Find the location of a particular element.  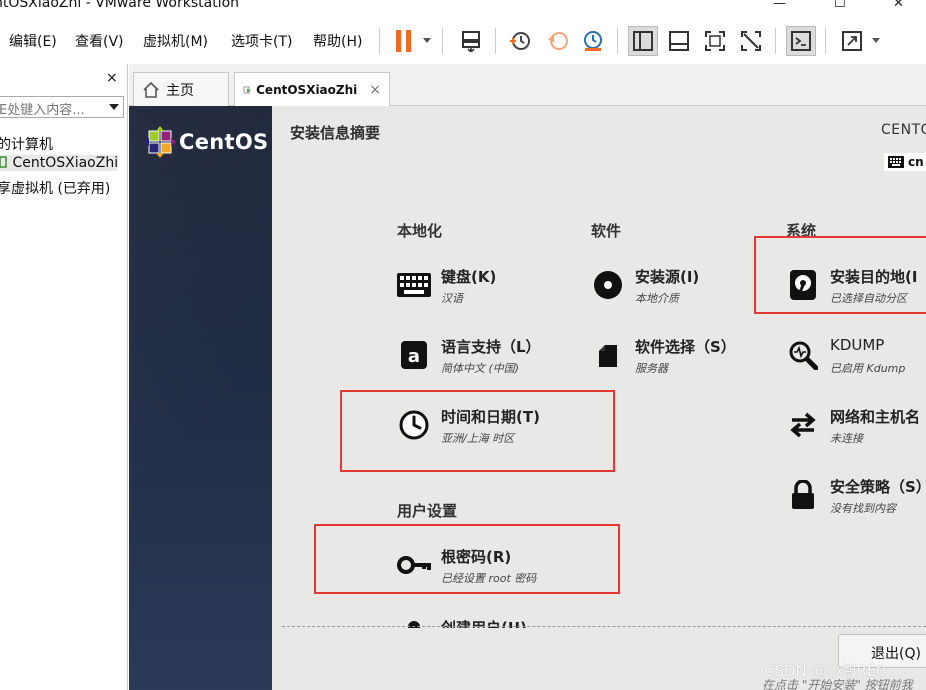

spoke-network-hostname: 网络和主机名 未连接 is located at coordinates (856, 430).